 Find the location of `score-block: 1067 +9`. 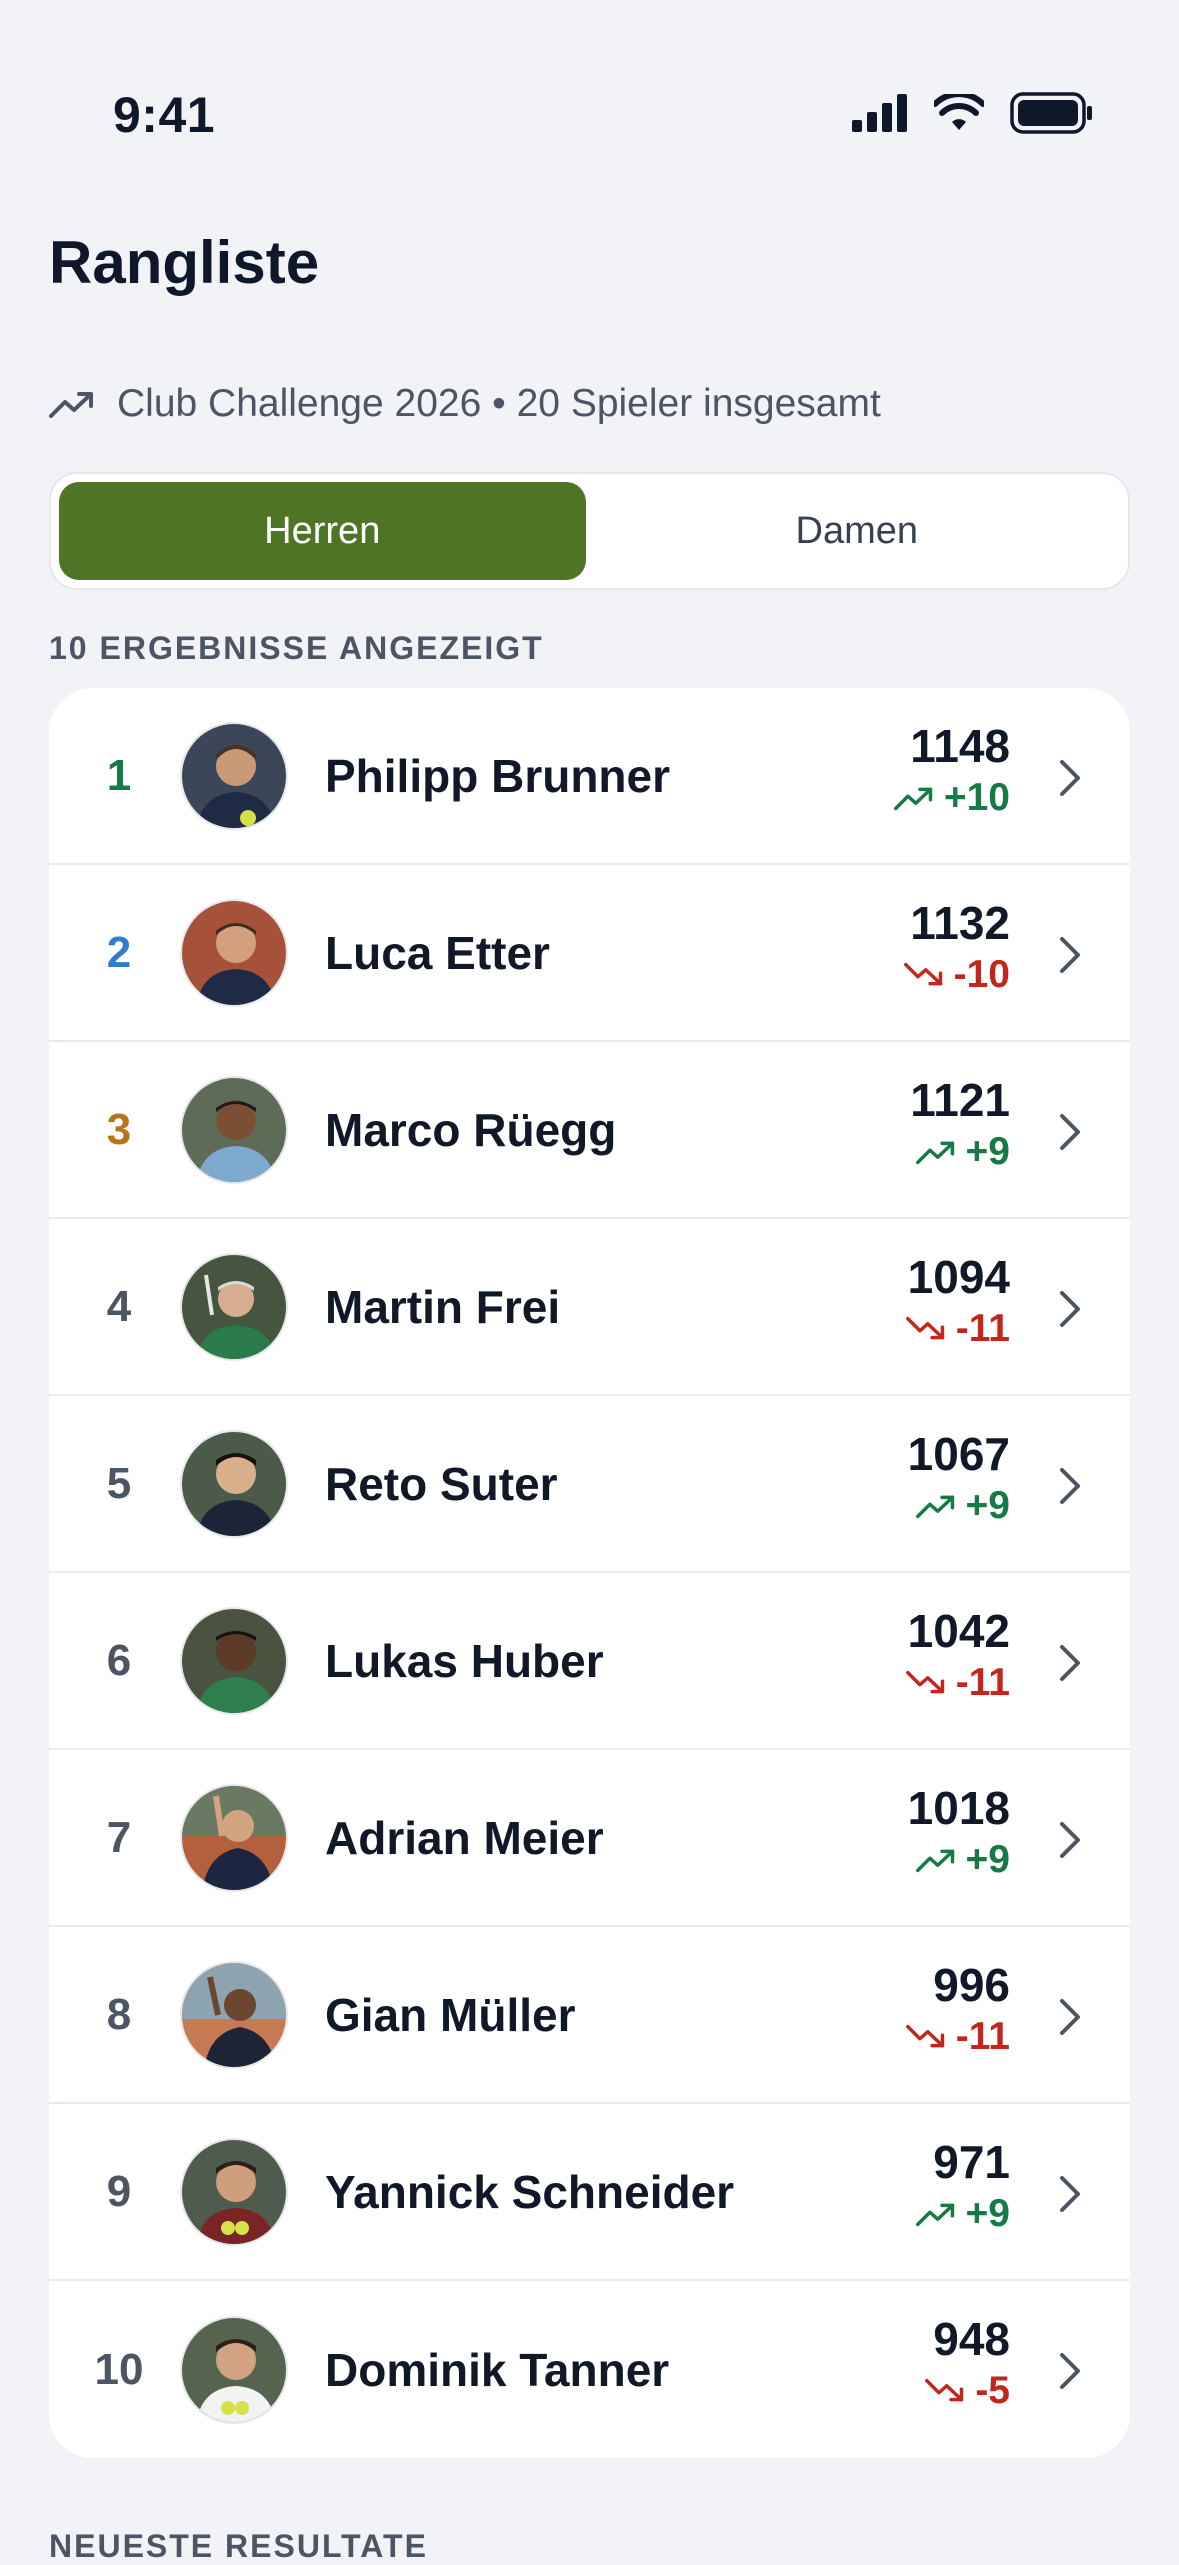

score-block: 1067 +9 is located at coordinates (959, 1478).